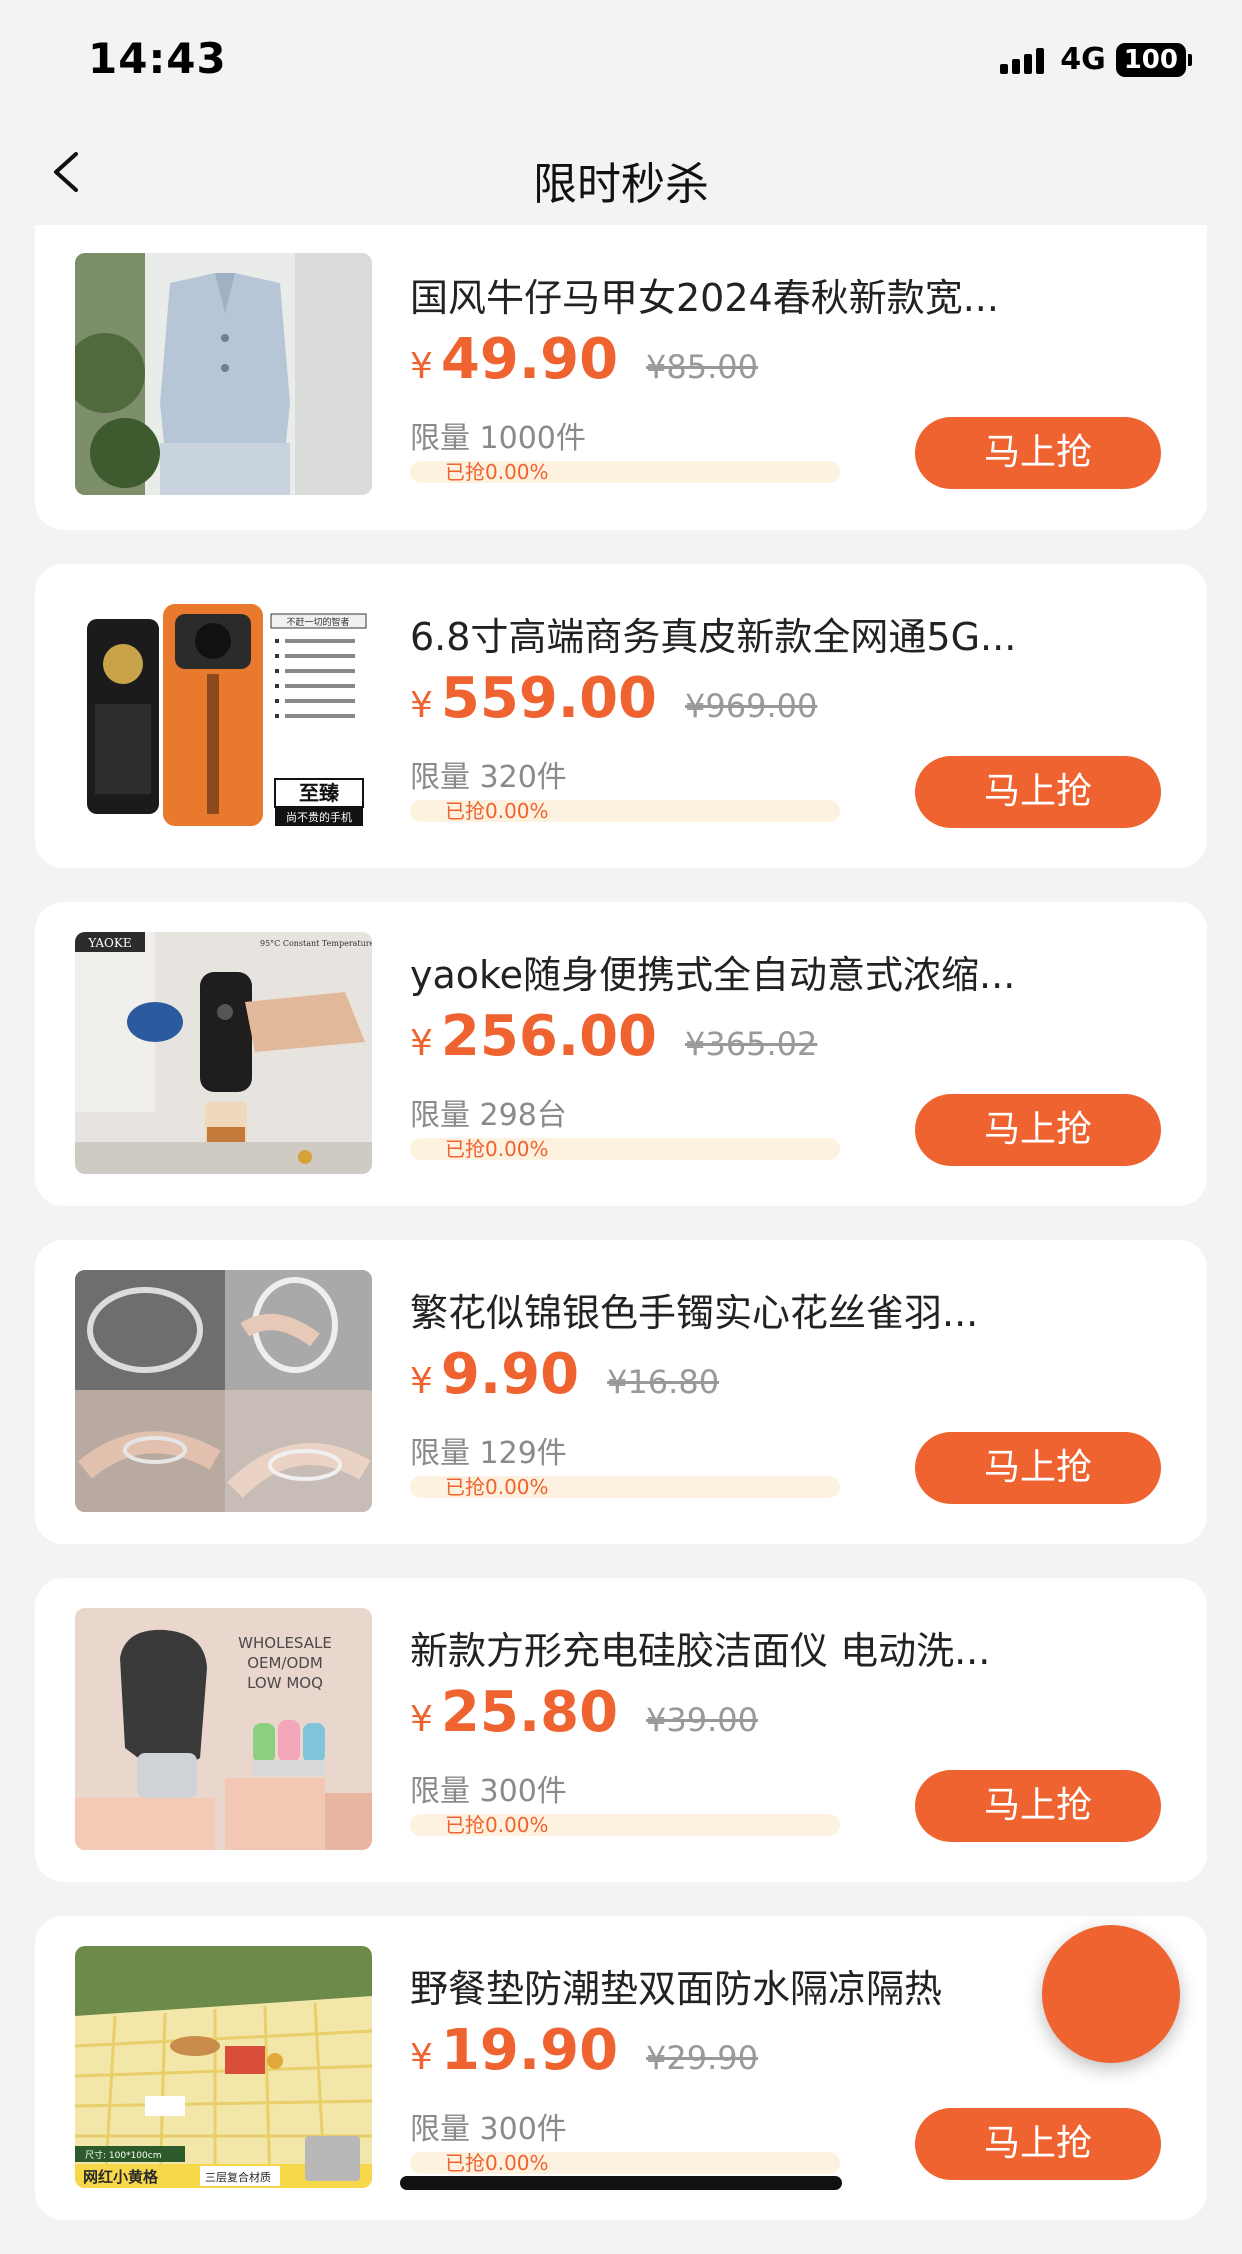 The width and height of the screenshot is (1242, 2254). Describe the element at coordinates (663, 1382) in the screenshot. I see `original-price: ¥16.80` at that location.